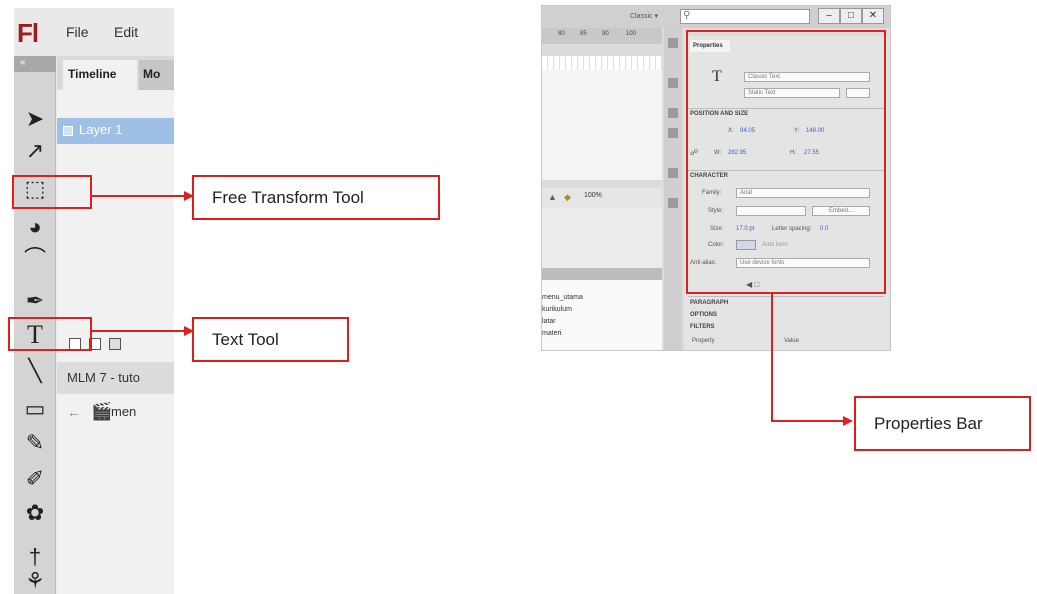 The image size is (1037, 594). I want to click on layer-row: Layer 1, so click(115, 131).